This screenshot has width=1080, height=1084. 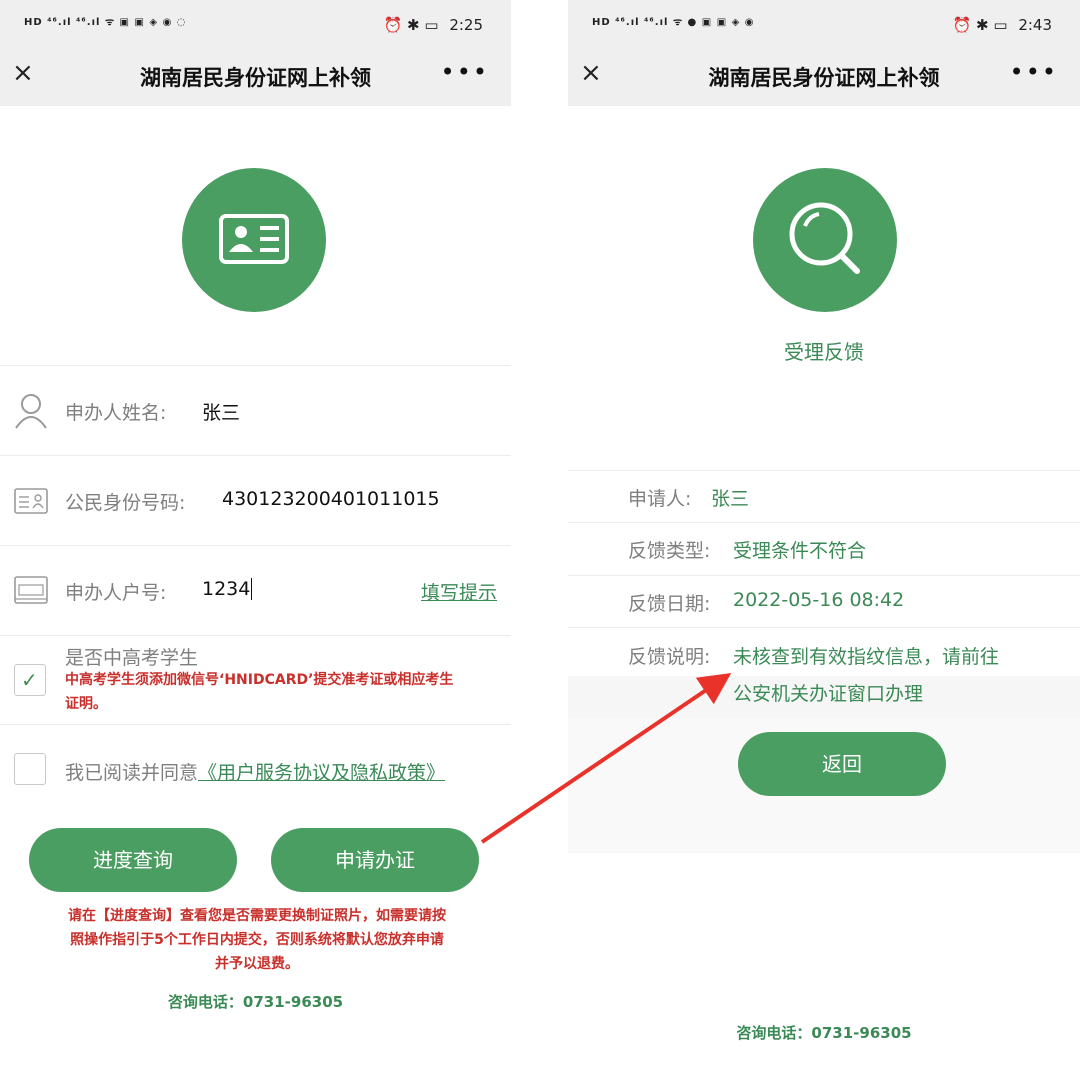 I want to click on household-register-icon, so click(x=31, y=590).